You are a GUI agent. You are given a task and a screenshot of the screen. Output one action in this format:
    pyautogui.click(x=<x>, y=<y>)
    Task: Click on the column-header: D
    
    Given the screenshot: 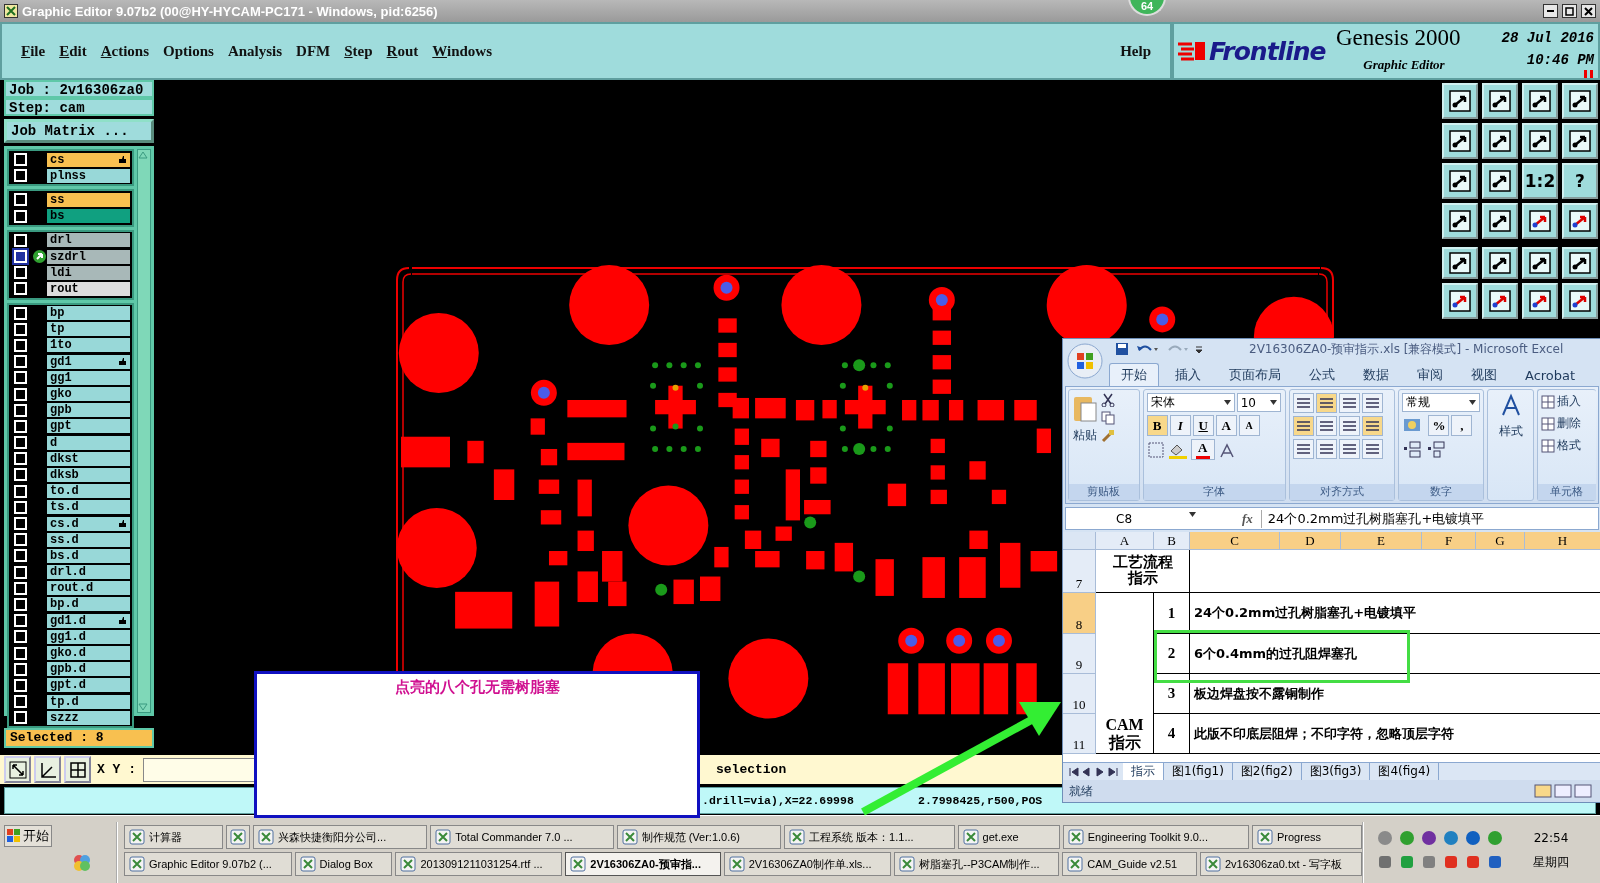 What is the action you would take?
    pyautogui.click(x=1310, y=541)
    